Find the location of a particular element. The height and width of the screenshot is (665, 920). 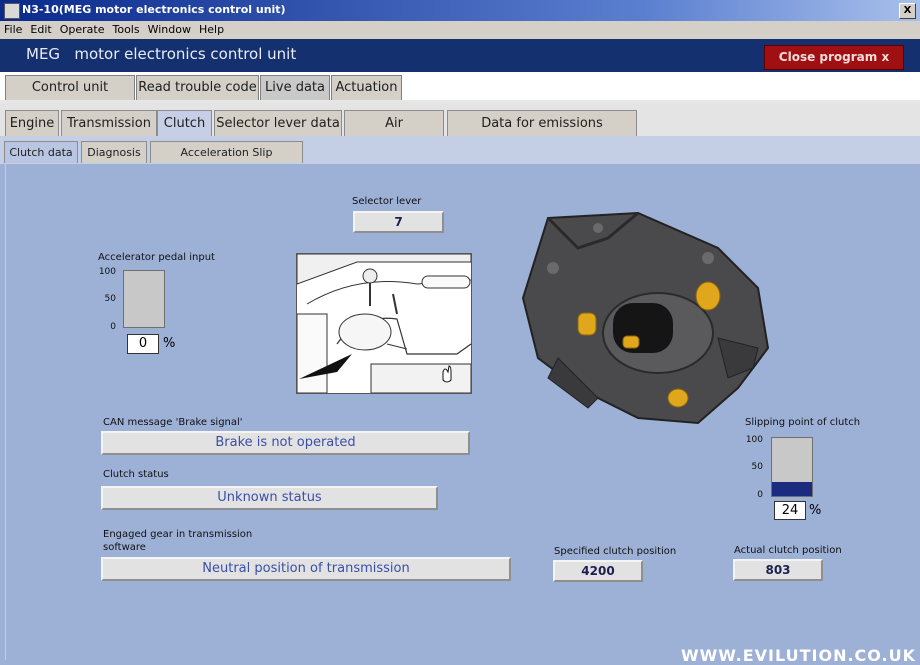

accelerator-unit: % is located at coordinates (169, 343).